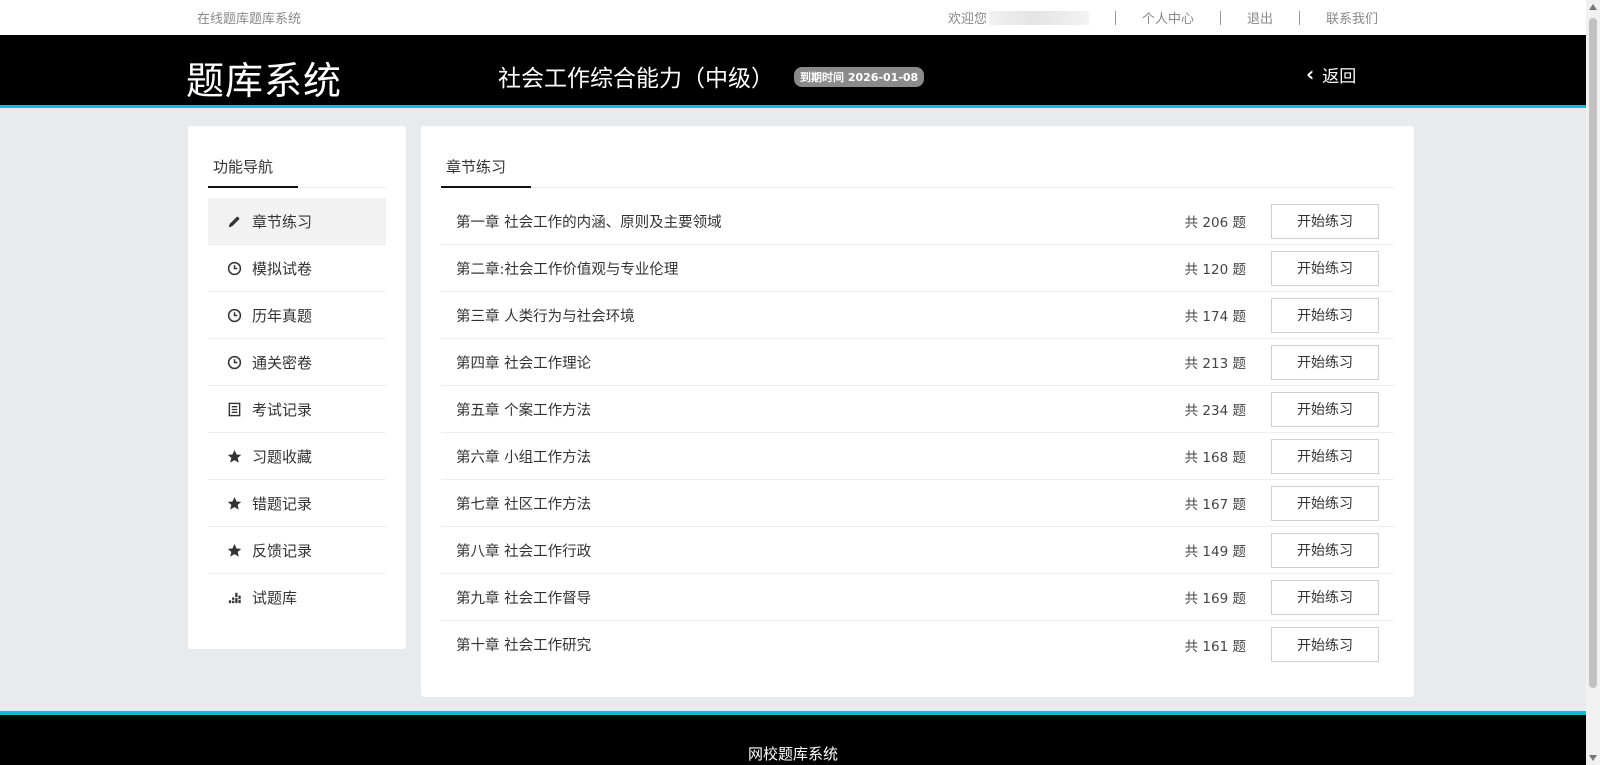  What do you see at coordinates (567, 269) in the screenshot?
I see `chapter-name: 第二章:社会工作价值观与专业伦理` at bounding box center [567, 269].